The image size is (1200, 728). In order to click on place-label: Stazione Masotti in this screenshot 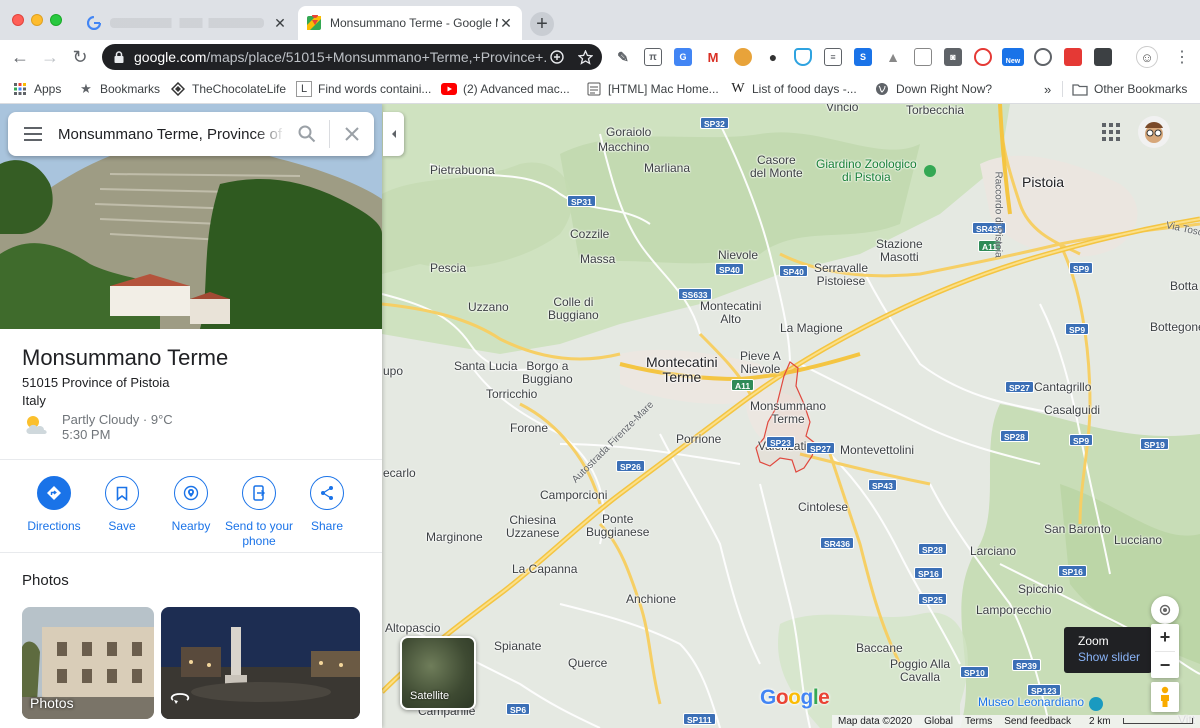, I will do `click(899, 251)`.